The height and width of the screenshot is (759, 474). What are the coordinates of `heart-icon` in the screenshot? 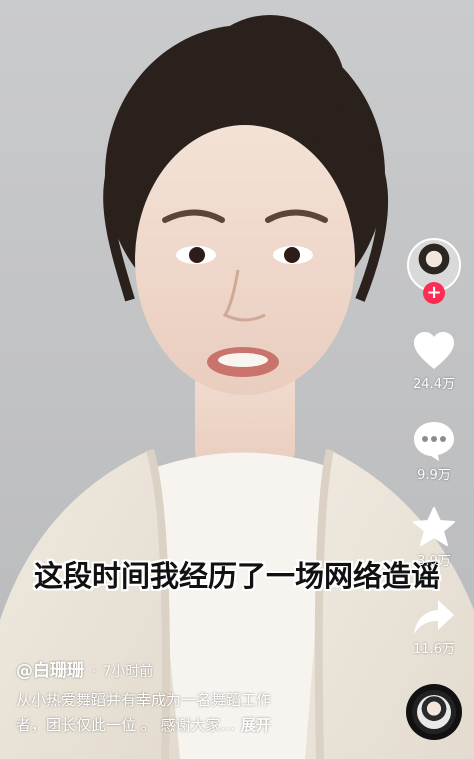 It's located at (434, 351).